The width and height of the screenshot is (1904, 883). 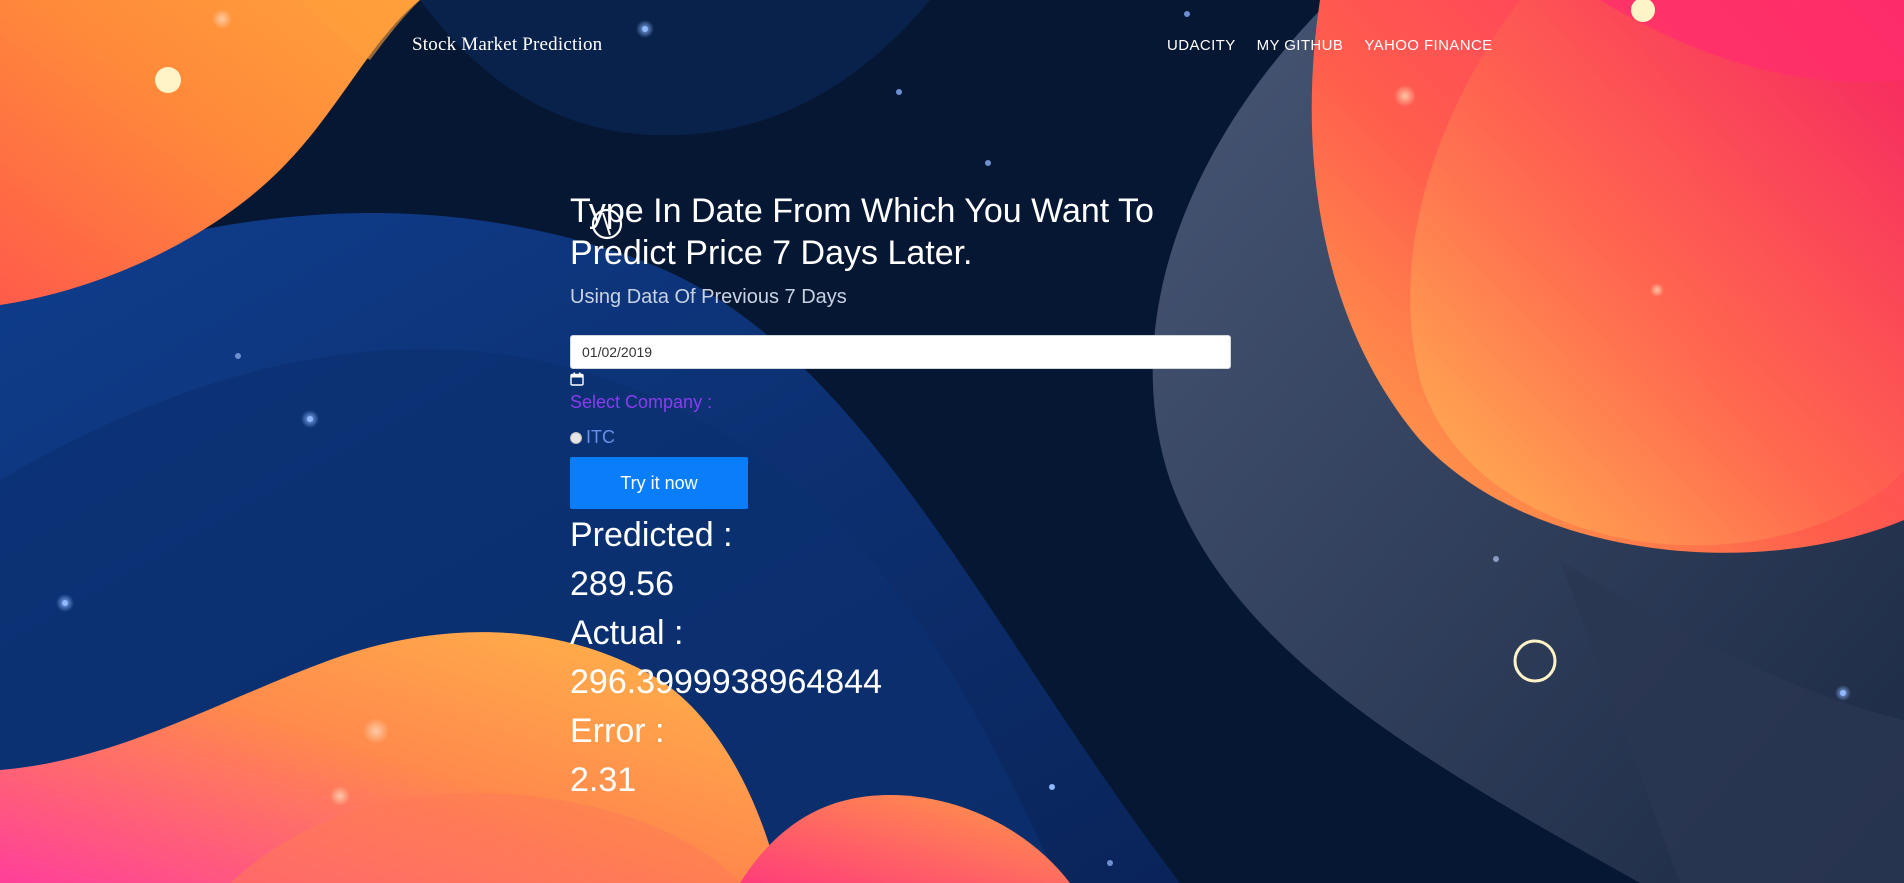 I want to click on nav-link-udacity: UDACITY, so click(x=1201, y=45).